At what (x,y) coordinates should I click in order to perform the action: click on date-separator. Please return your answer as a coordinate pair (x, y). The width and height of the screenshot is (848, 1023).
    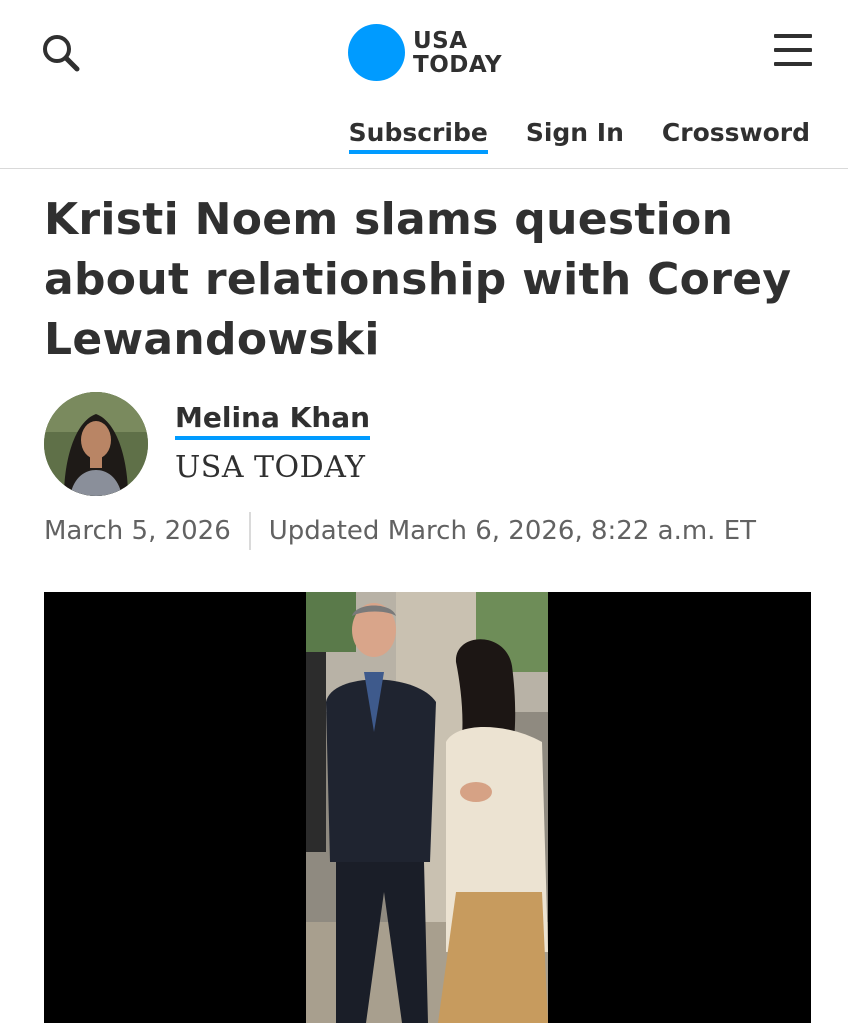
    Looking at the image, I should click on (249, 531).